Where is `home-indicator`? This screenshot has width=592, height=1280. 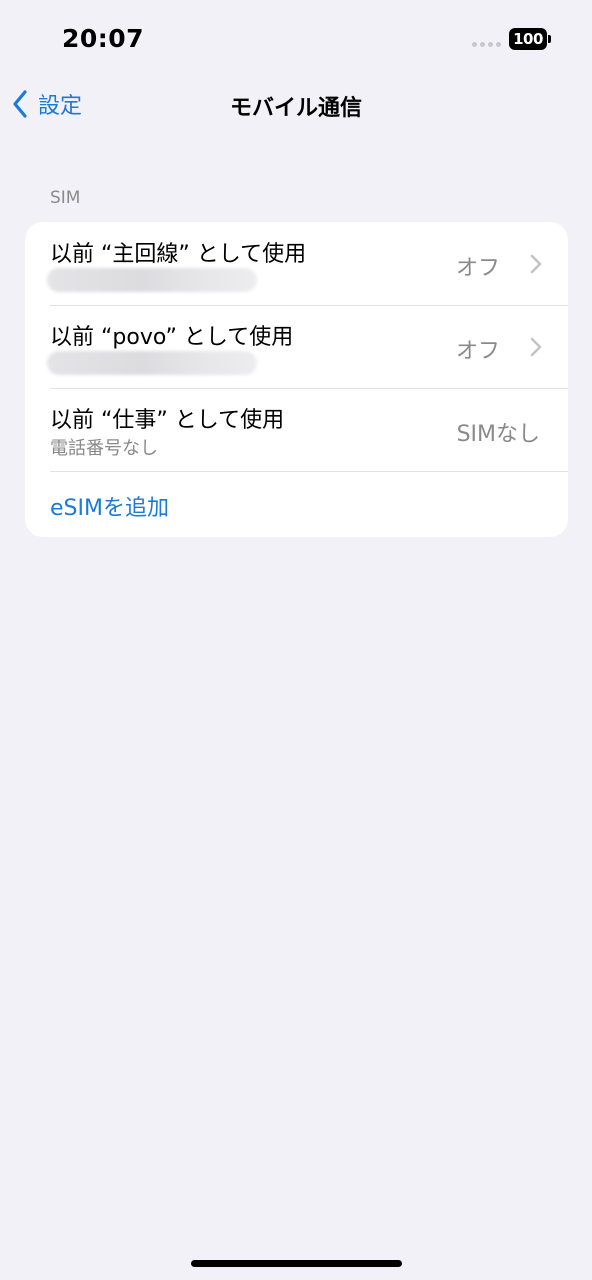 home-indicator is located at coordinates (296, 1263).